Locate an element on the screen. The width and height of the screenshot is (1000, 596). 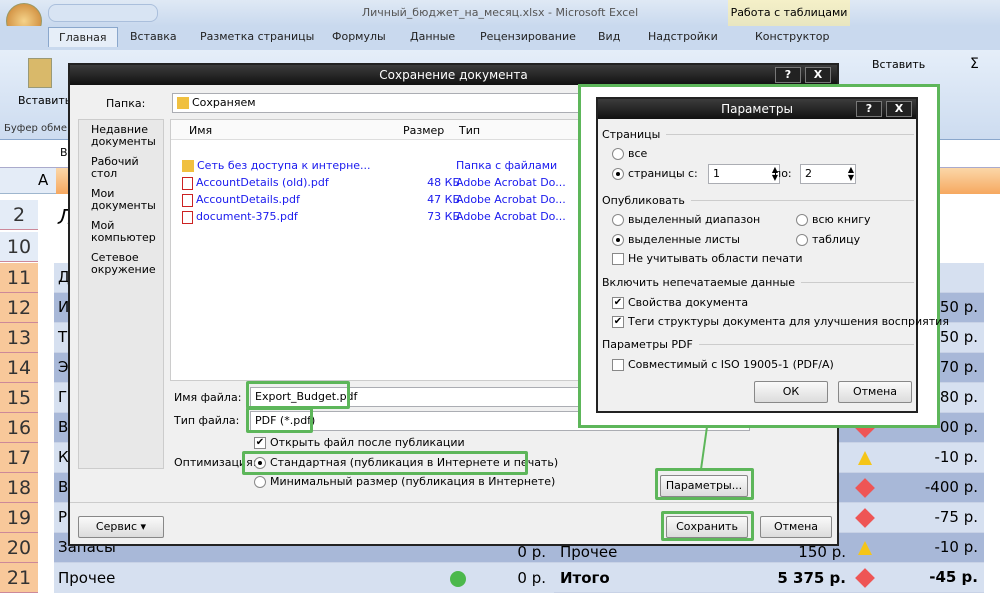
folder-label: Папка: is located at coordinates (126, 103).